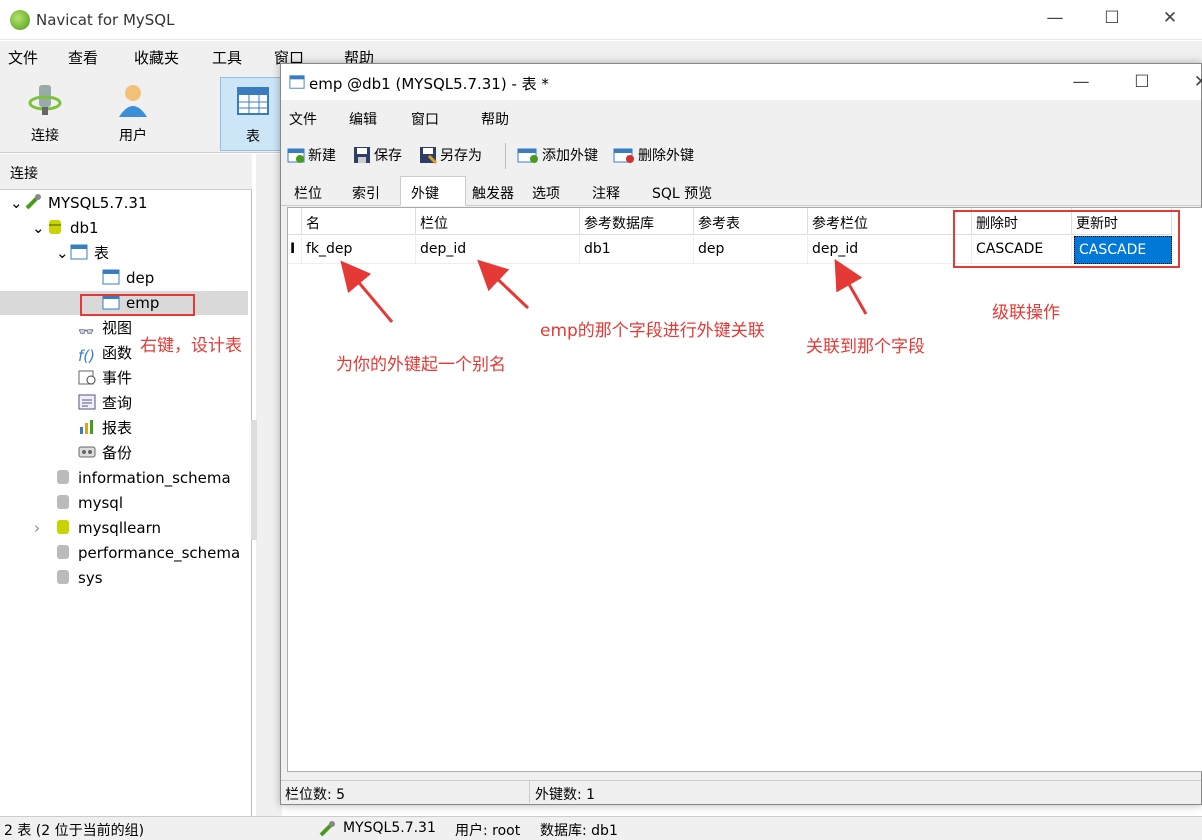 This screenshot has height=840, width=1202. What do you see at coordinates (367, 291) in the screenshot?
I see `arrow-to-fk-name` at bounding box center [367, 291].